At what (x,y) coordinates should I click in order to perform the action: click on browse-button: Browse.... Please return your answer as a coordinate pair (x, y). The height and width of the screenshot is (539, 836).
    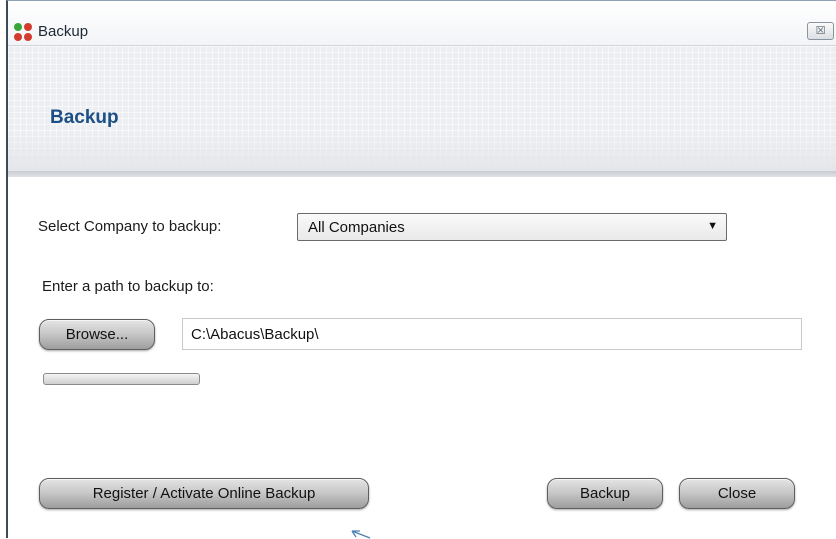
    Looking at the image, I should click on (97, 334).